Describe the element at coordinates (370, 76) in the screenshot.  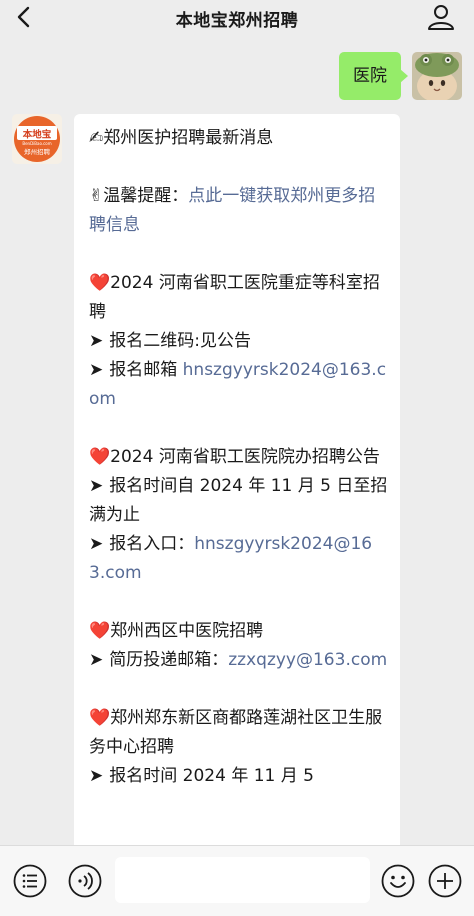
I see `outgoing-message-text: 医院` at that location.